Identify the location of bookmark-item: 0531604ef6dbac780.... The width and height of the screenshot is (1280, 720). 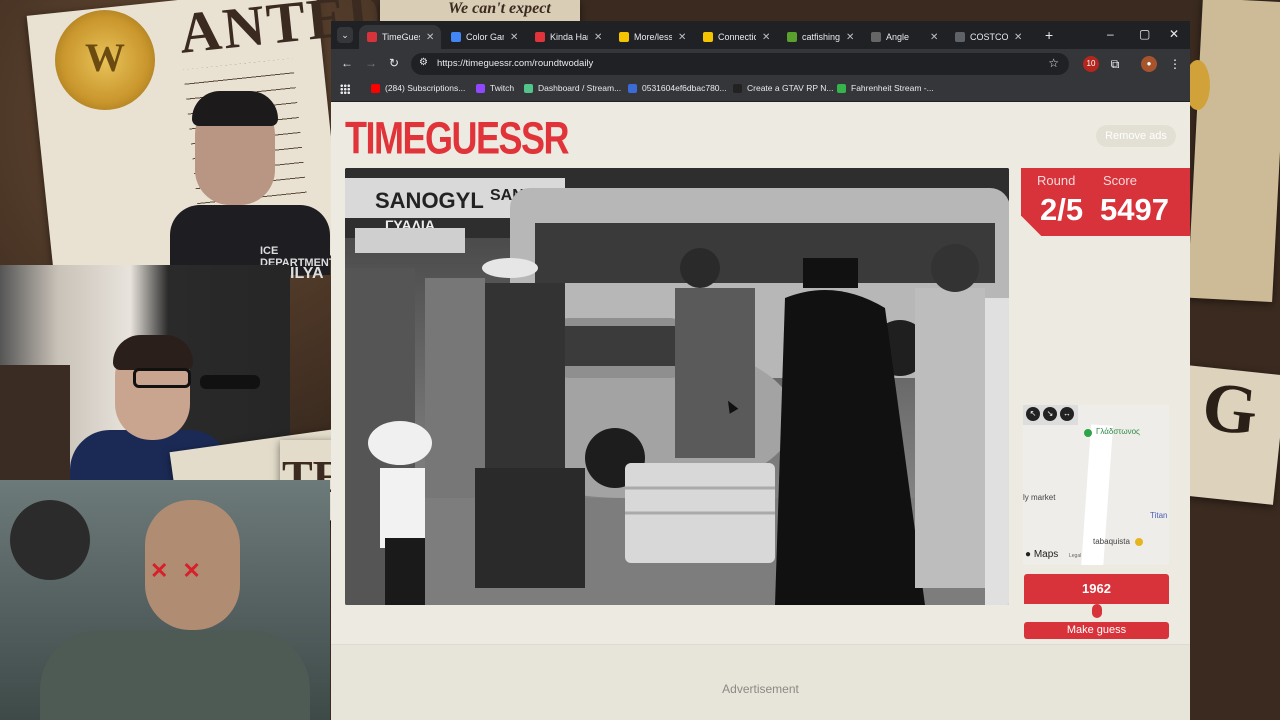
(677, 88).